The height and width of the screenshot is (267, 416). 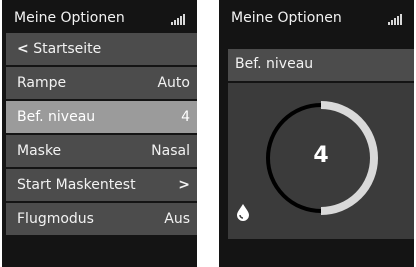 What do you see at coordinates (101, 151) in the screenshot?
I see `menu-item-maske: Maske Nasal` at bounding box center [101, 151].